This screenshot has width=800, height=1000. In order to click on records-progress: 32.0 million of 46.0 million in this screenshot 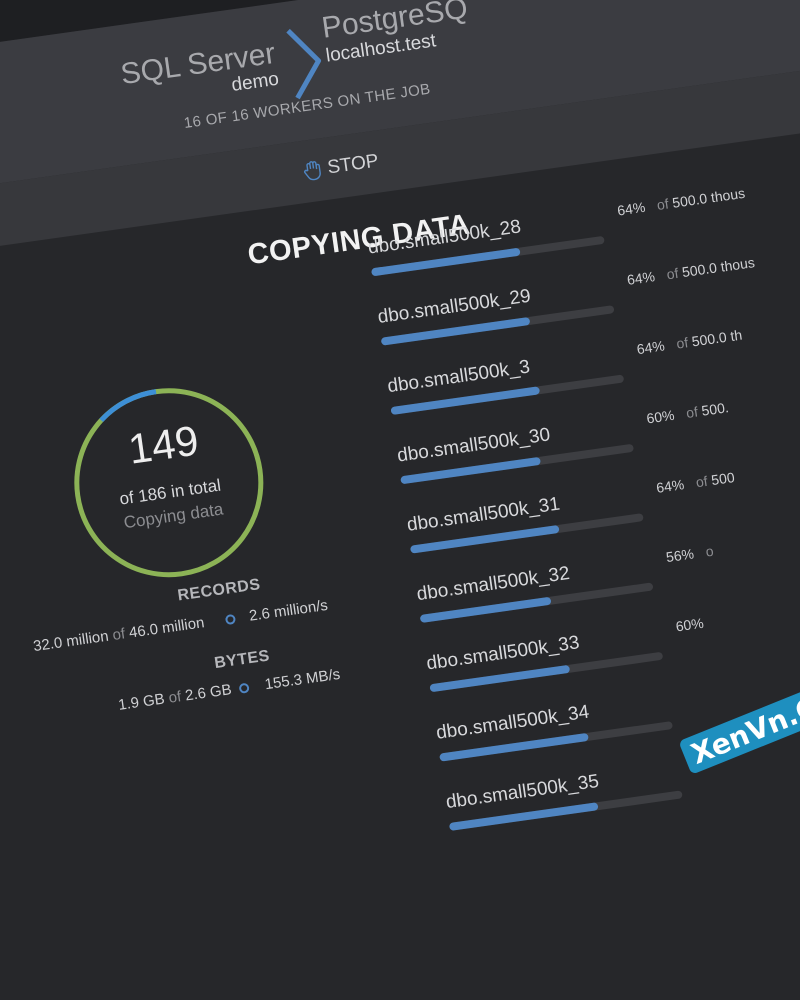, I will do `click(118, 634)`.